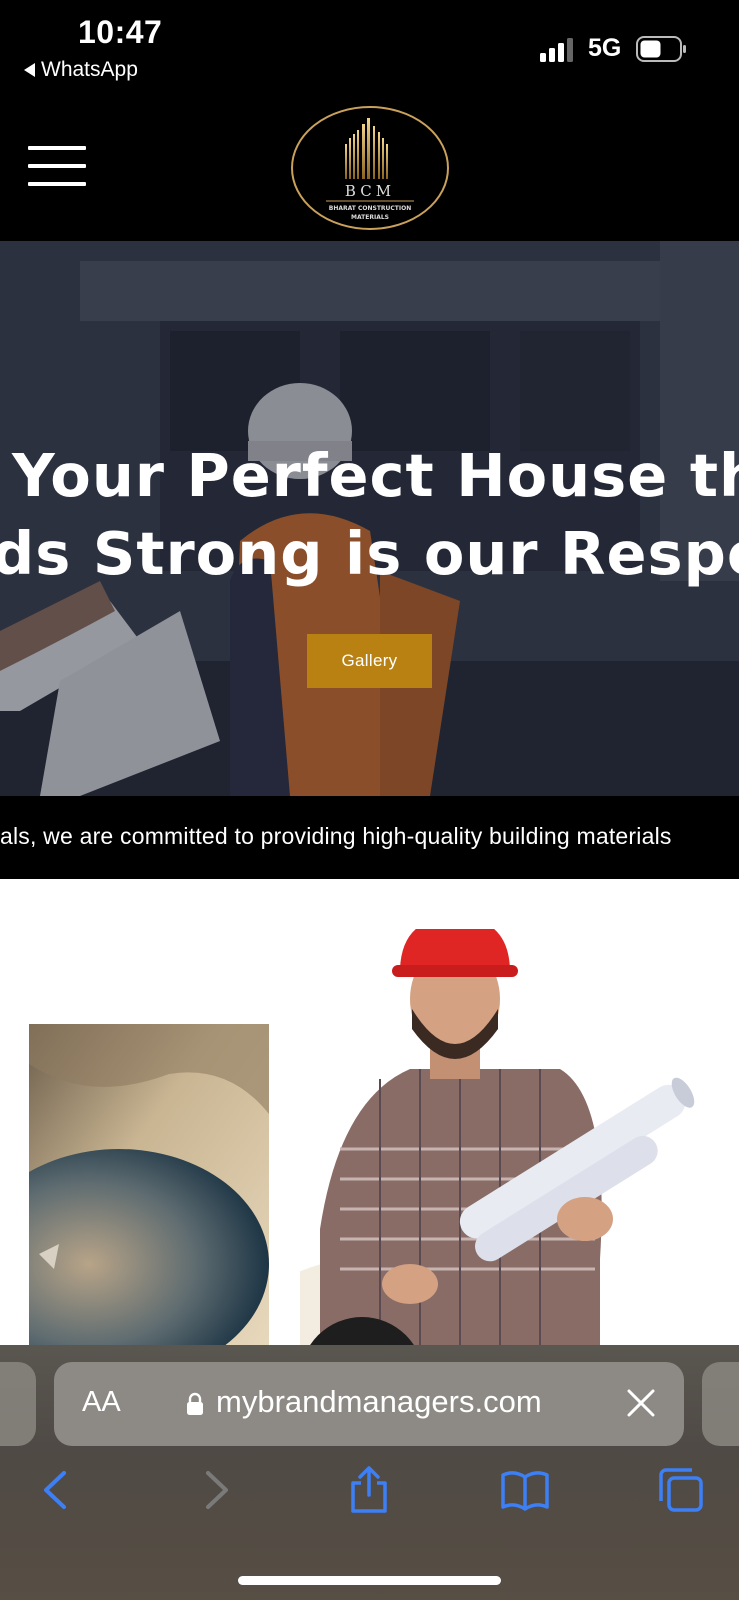 This screenshot has height=1600, width=739. I want to click on back-arrow-icon, so click(29, 70).